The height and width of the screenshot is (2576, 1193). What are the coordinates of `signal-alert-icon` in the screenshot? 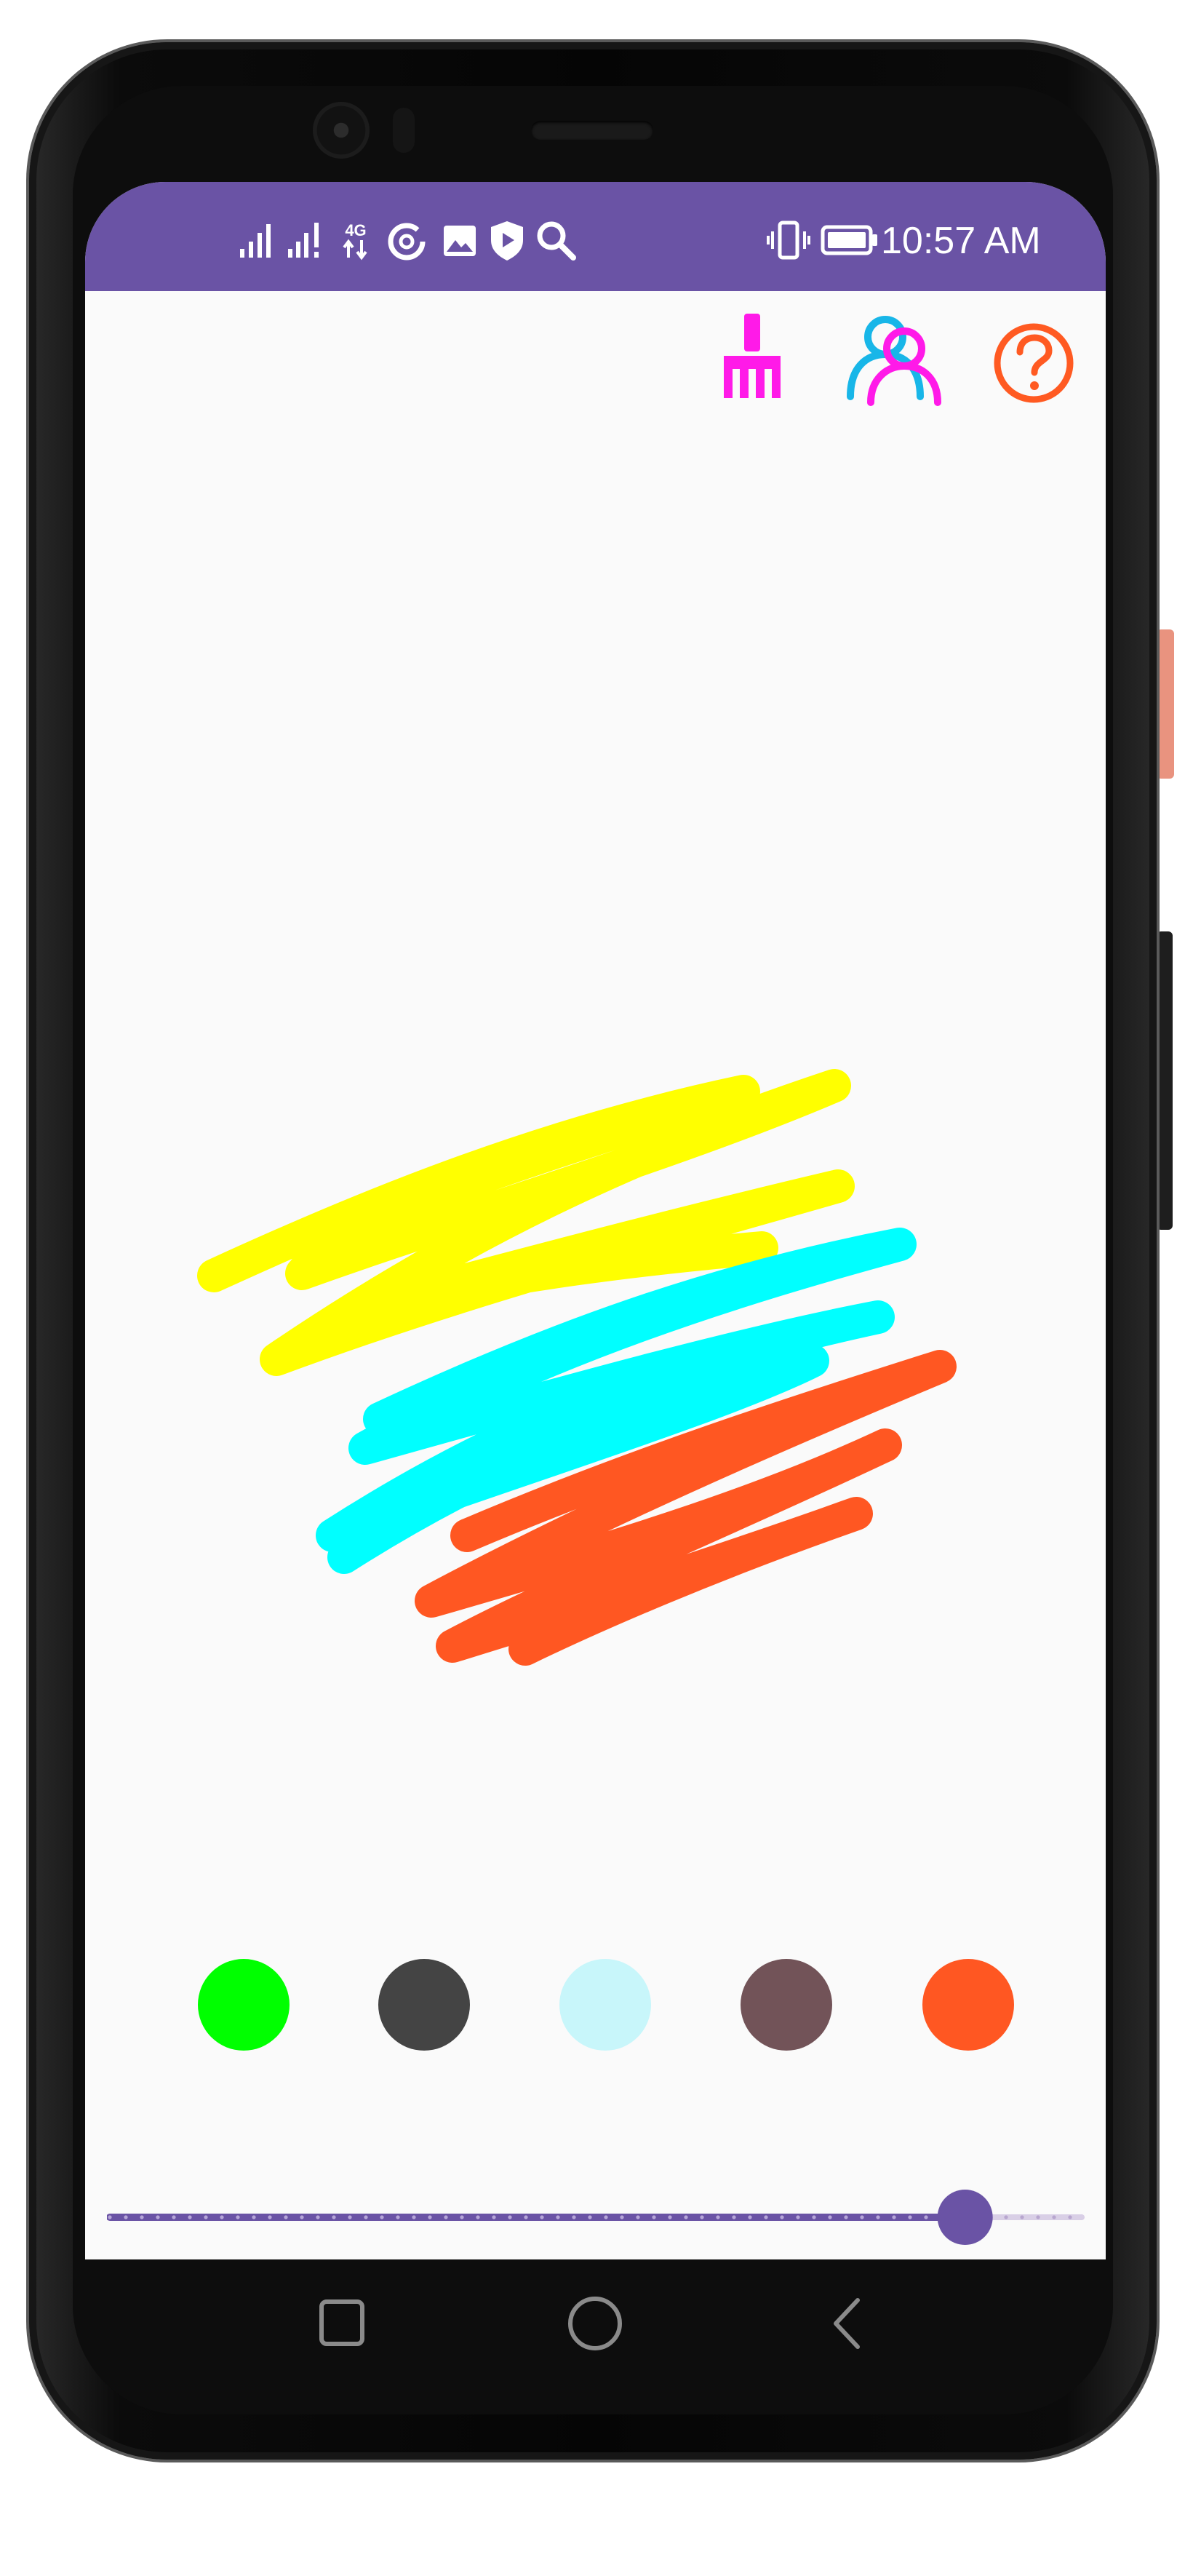 It's located at (303, 241).